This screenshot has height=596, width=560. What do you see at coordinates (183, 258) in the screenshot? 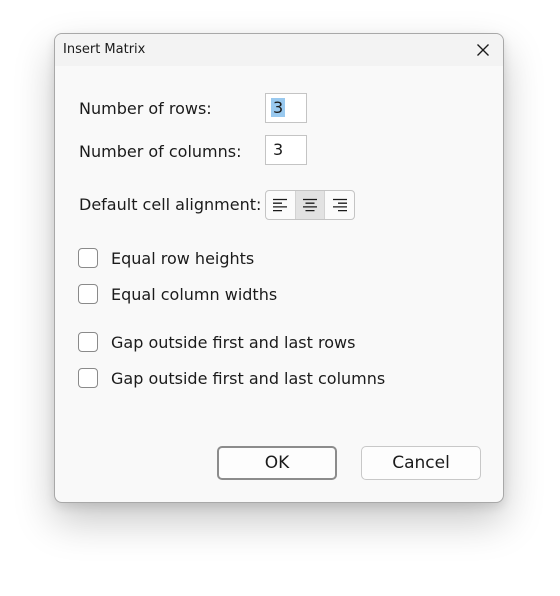
I see `equal-row-heights-label: Equal row heights` at bounding box center [183, 258].